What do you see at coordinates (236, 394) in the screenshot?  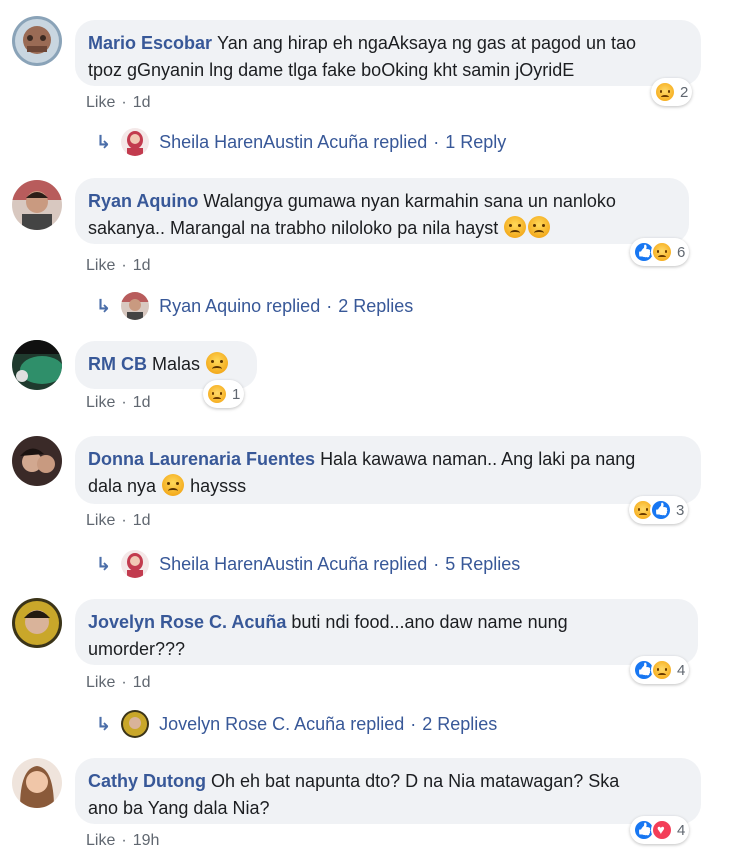 I see `reaction-count: 1` at bounding box center [236, 394].